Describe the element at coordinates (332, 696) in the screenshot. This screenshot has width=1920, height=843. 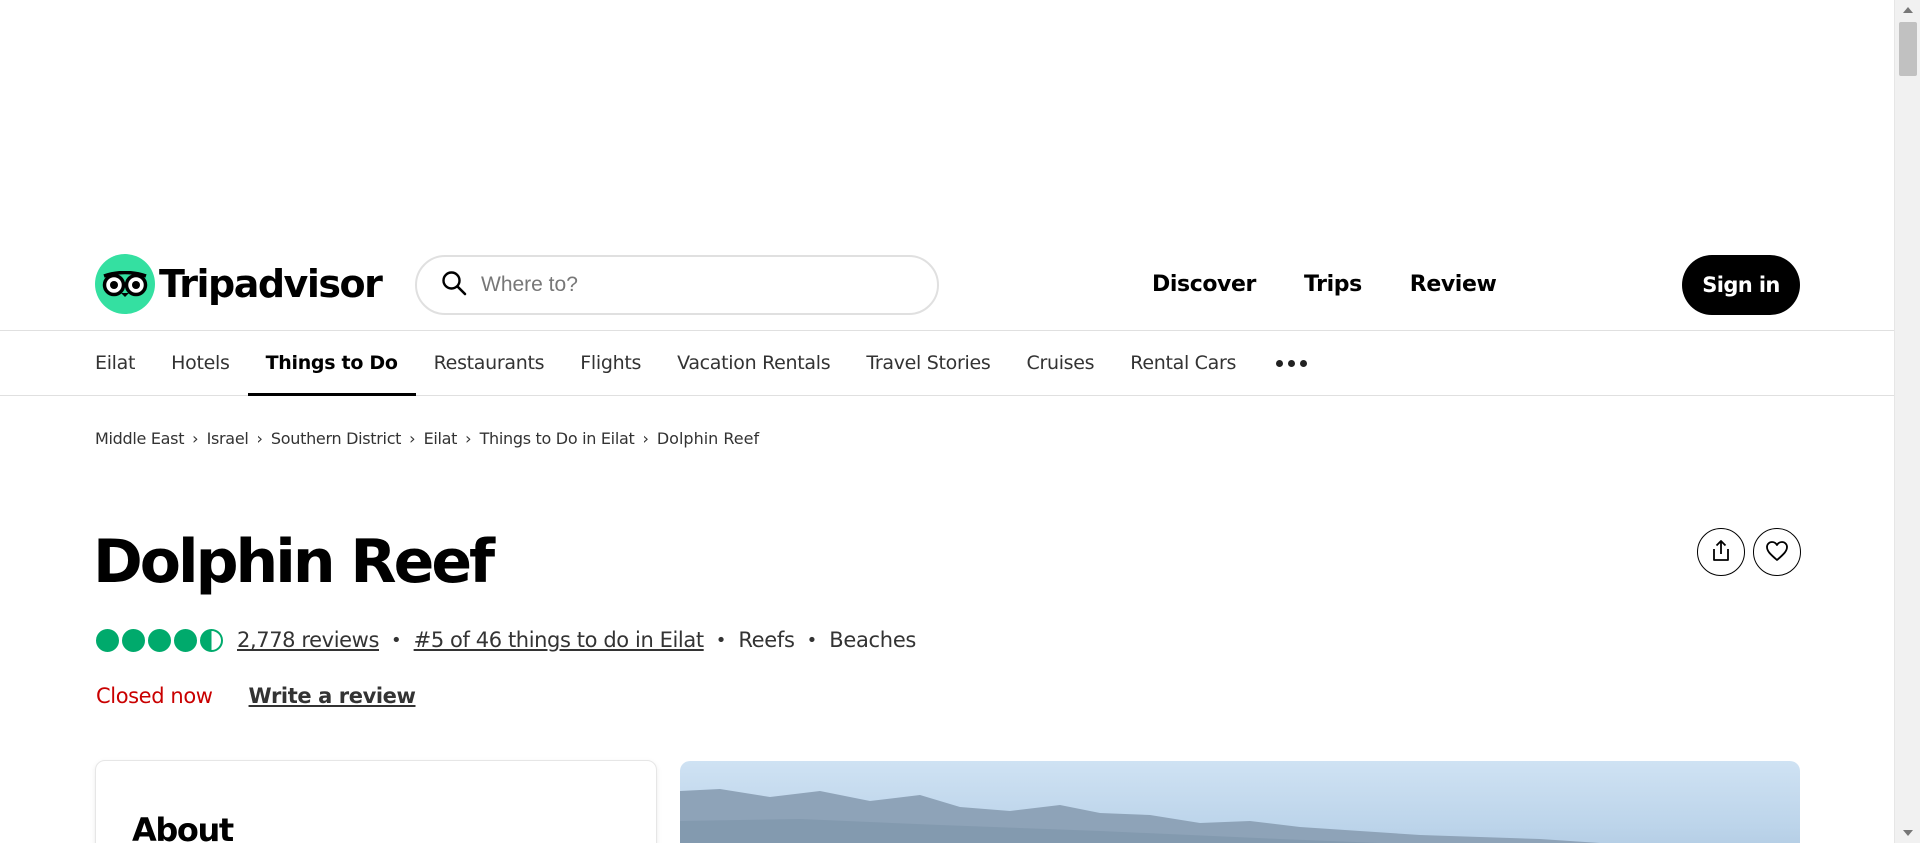
I see `write-review-link: Write a review` at that location.